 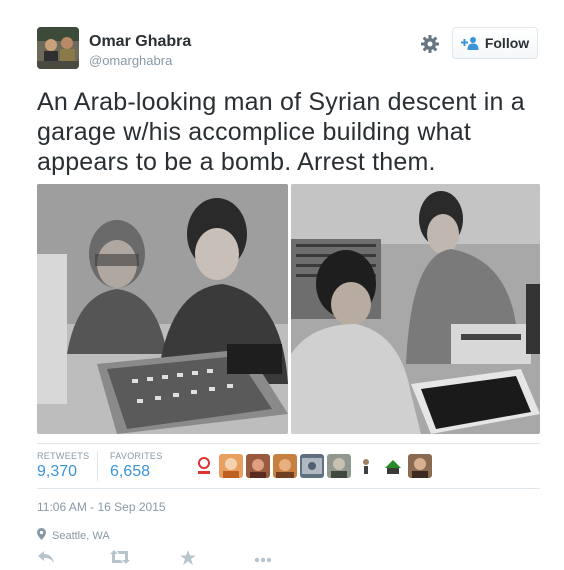 What do you see at coordinates (63, 456) in the screenshot?
I see `retweets-label: RETWEETS` at bounding box center [63, 456].